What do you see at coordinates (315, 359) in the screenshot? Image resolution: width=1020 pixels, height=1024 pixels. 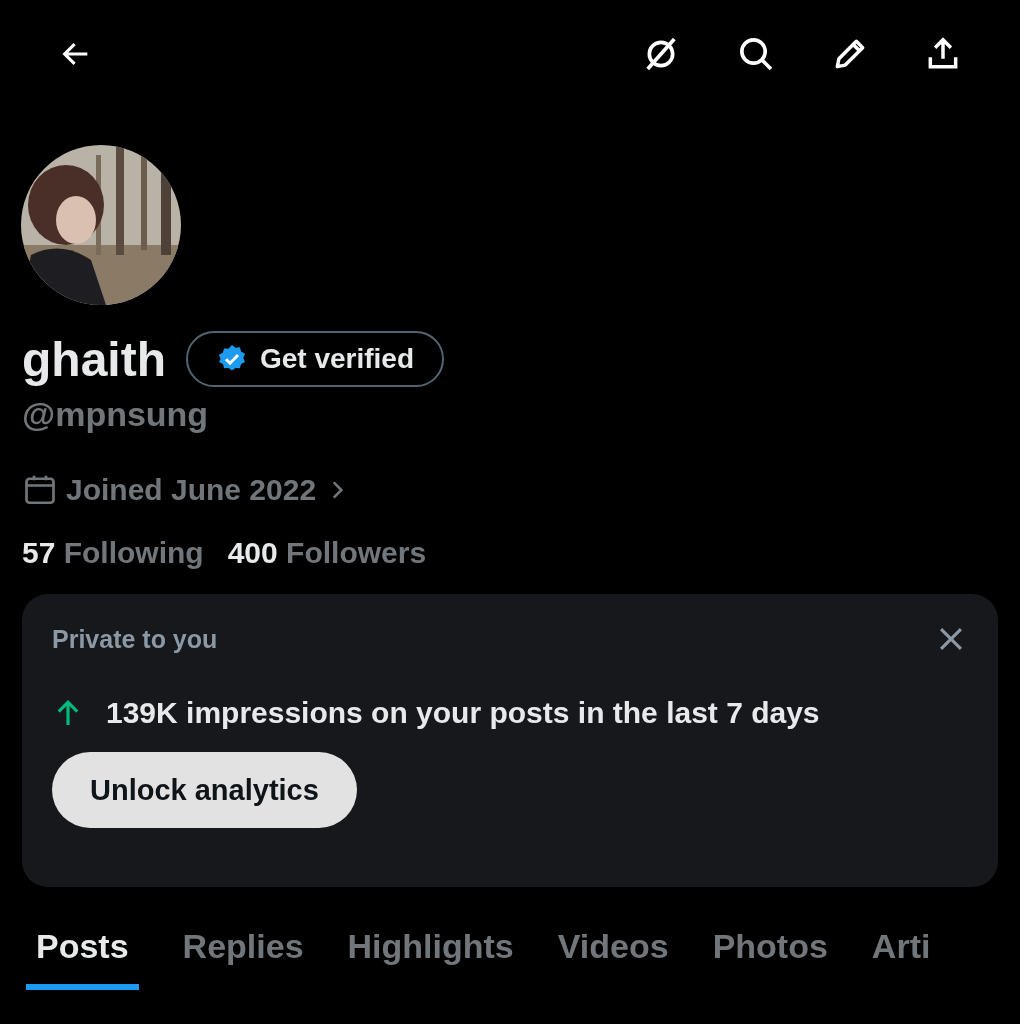 I see `get-verified-button: Get verified` at bounding box center [315, 359].